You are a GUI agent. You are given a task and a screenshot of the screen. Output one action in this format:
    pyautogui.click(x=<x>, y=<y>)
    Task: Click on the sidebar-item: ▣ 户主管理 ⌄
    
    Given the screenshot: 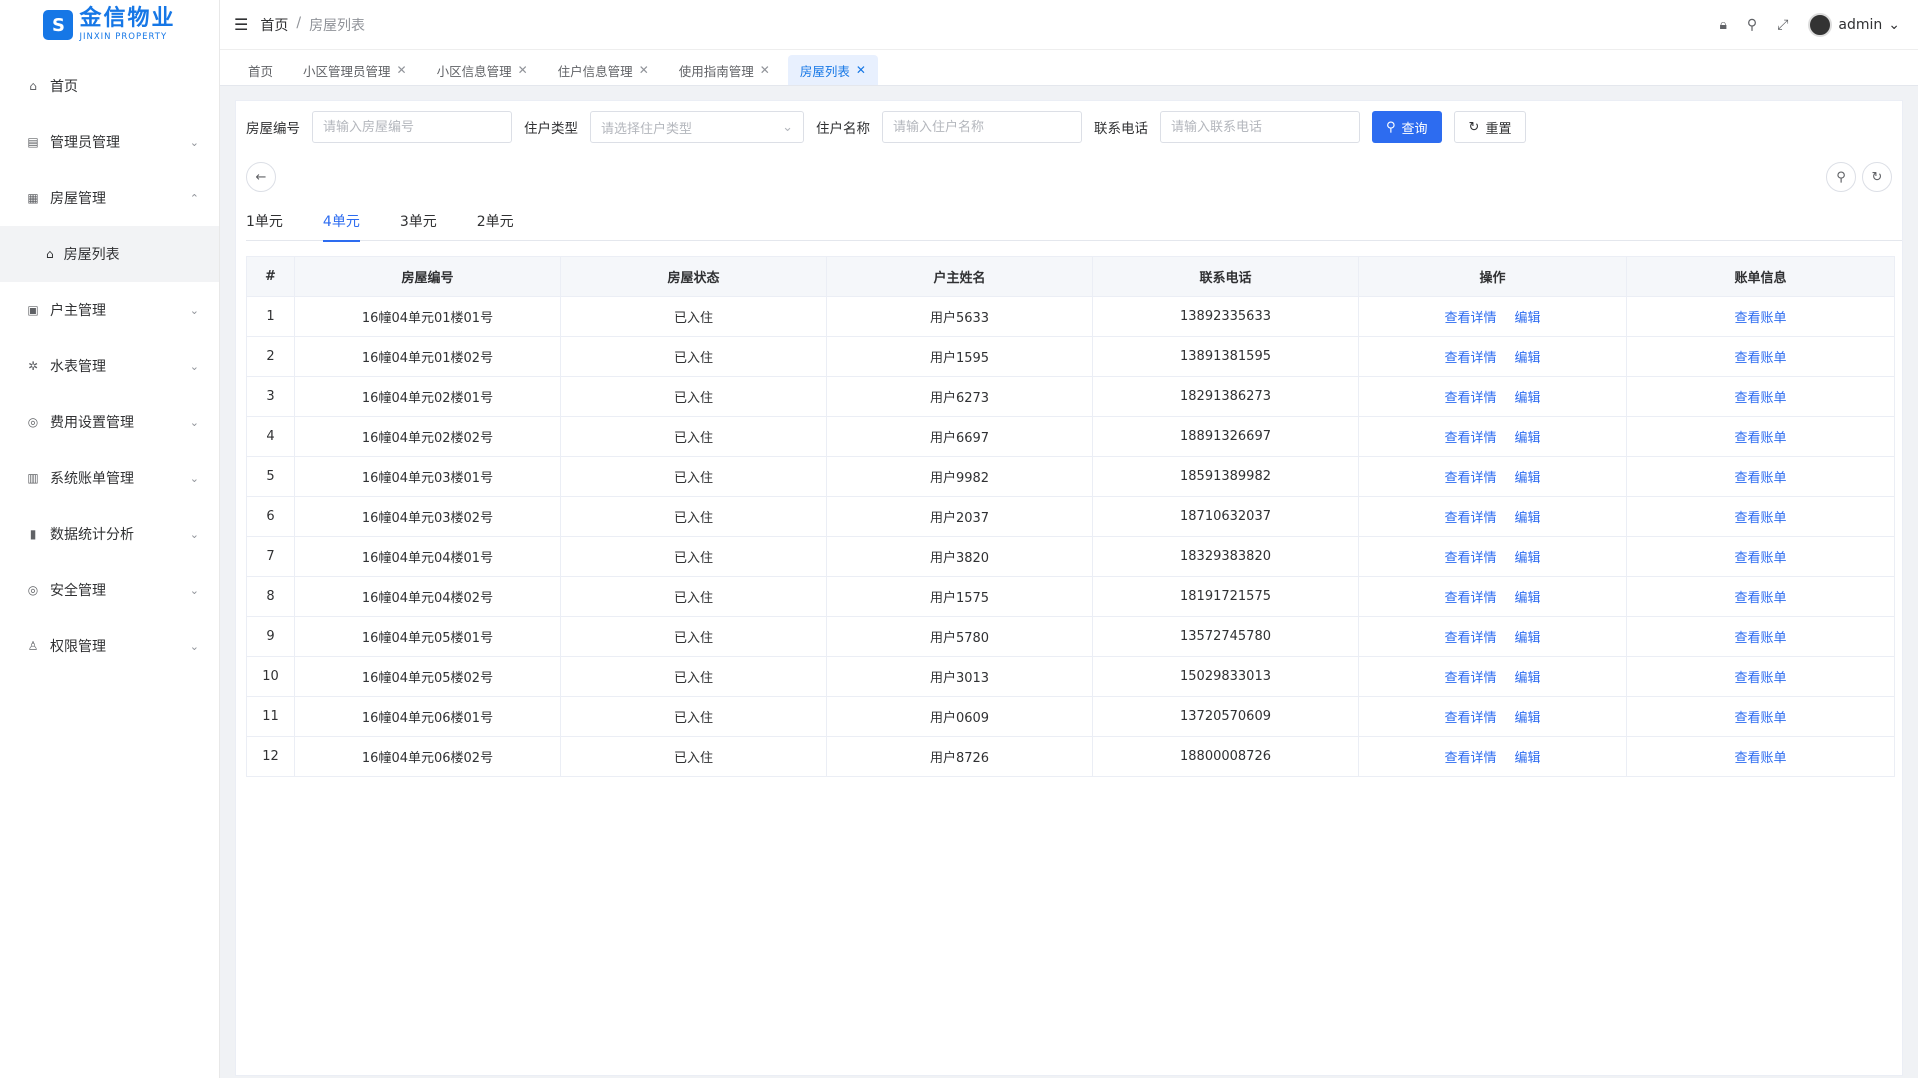 What is the action you would take?
    pyautogui.click(x=109, y=310)
    